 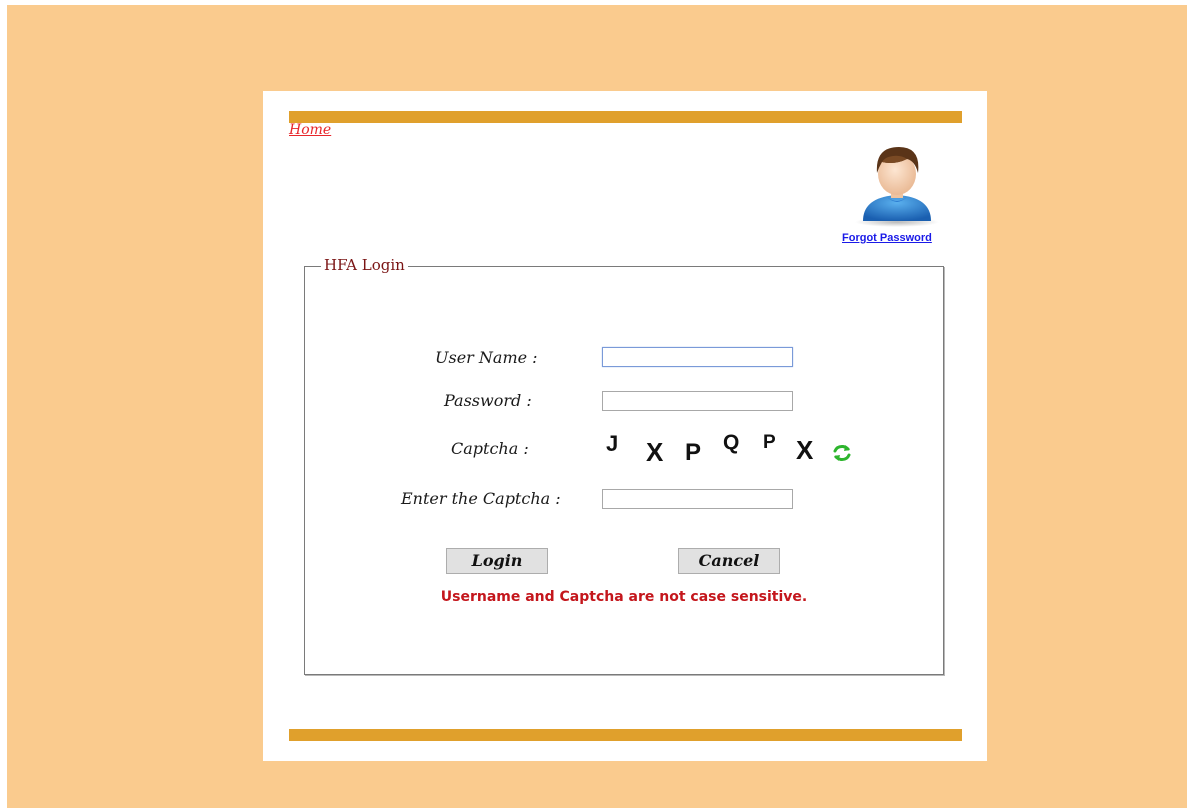 I want to click on password-label: Password :, so click(x=488, y=400).